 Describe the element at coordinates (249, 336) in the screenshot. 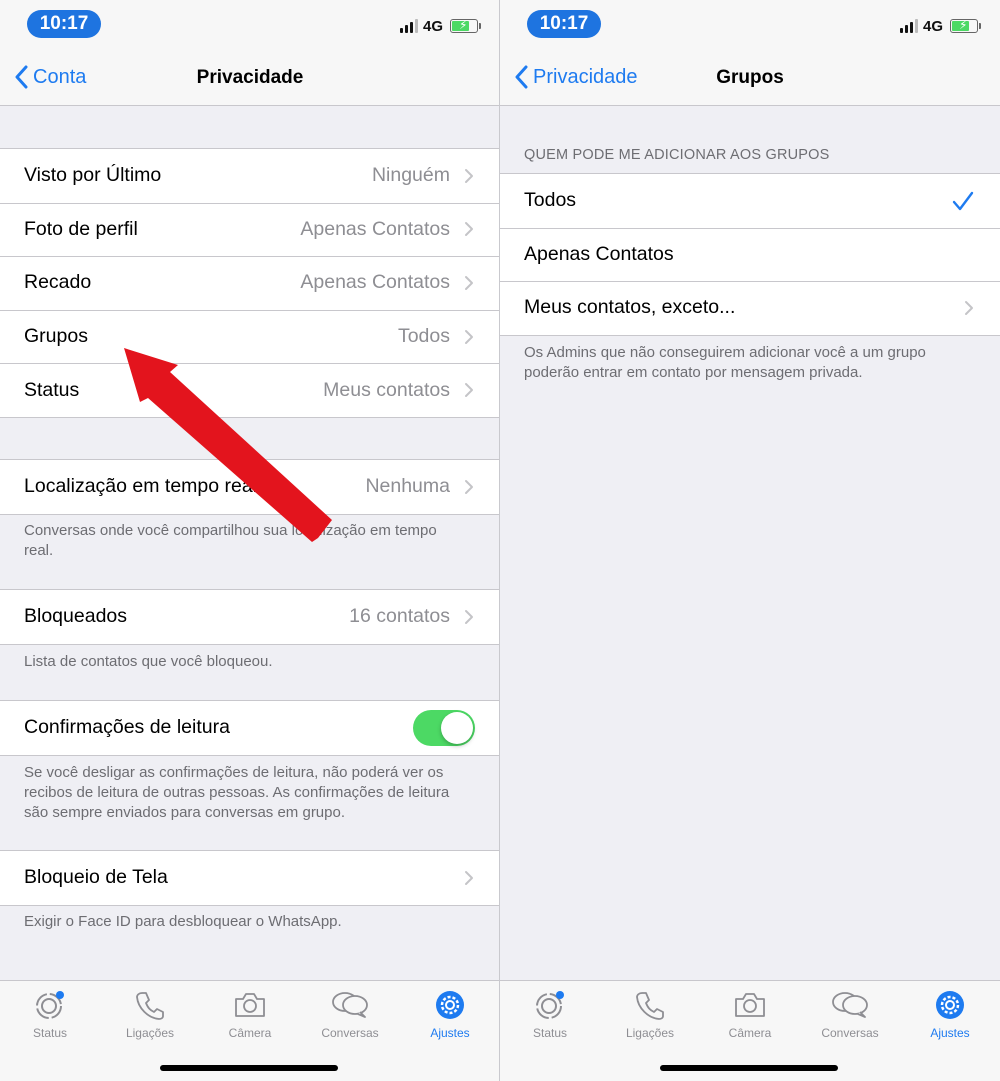

I see `row-groups: Grupos Todos` at that location.